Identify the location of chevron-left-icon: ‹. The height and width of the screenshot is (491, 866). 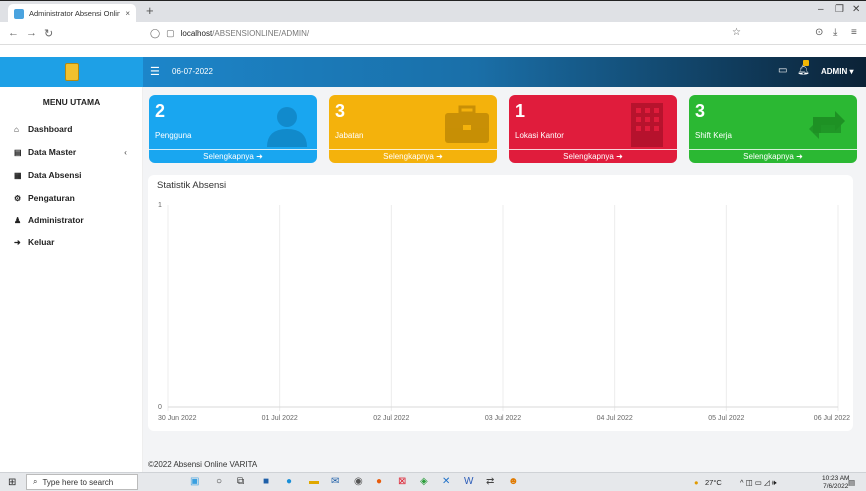
(125, 152).